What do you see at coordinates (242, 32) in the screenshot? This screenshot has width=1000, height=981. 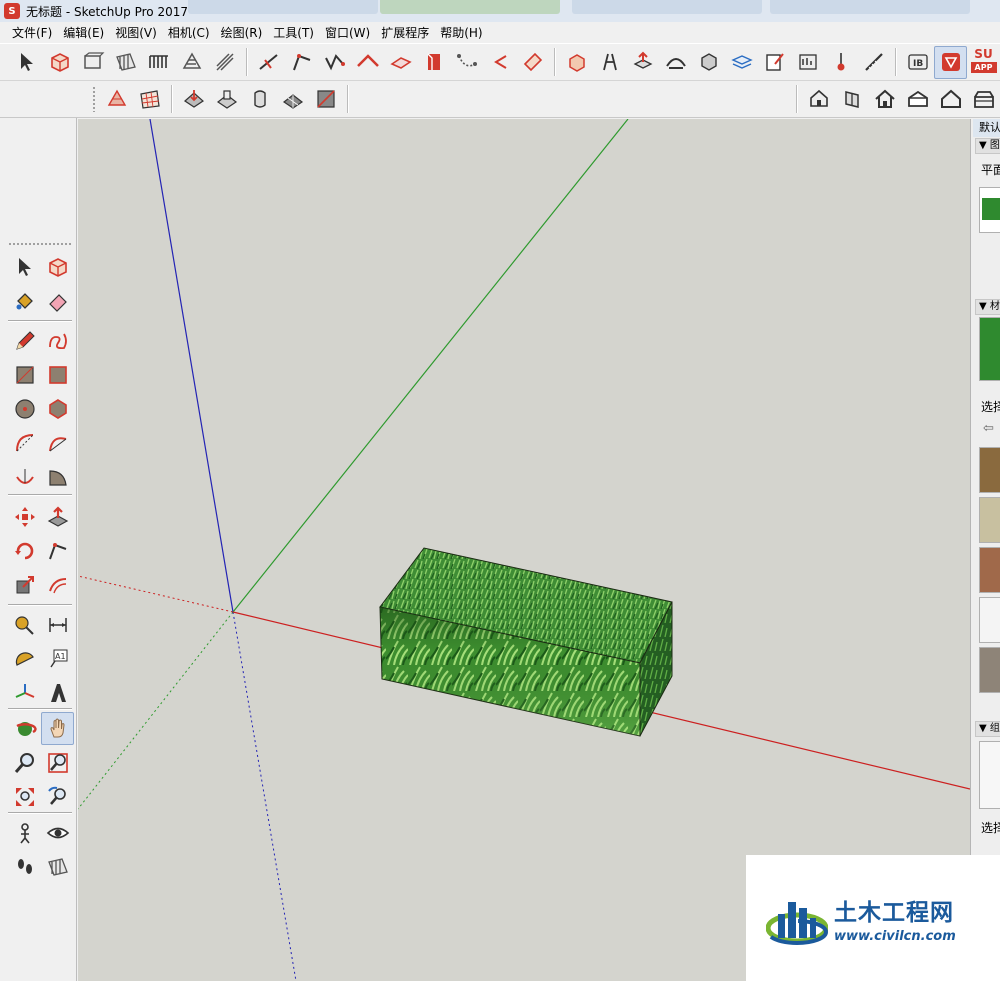 I see `menu-draw: 绘图(R)` at bounding box center [242, 32].